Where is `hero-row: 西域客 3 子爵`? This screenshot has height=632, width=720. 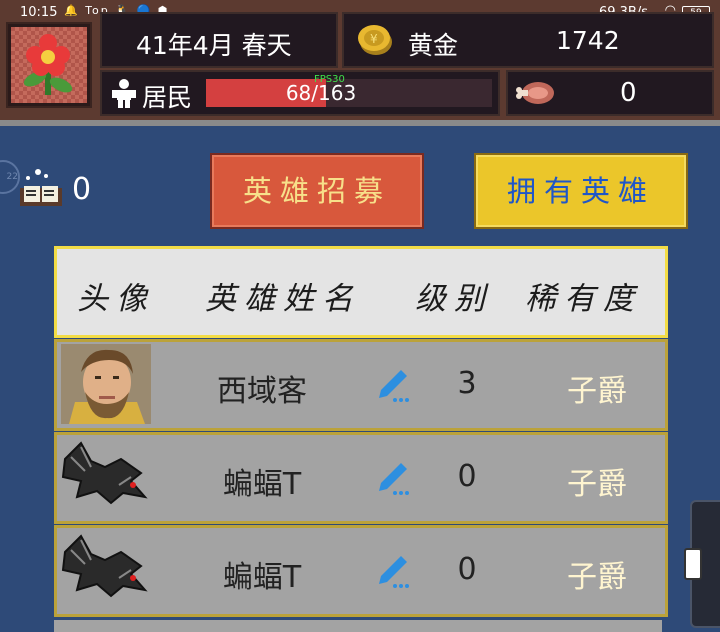
hero-row: 西域客 3 子爵 is located at coordinates (361, 385).